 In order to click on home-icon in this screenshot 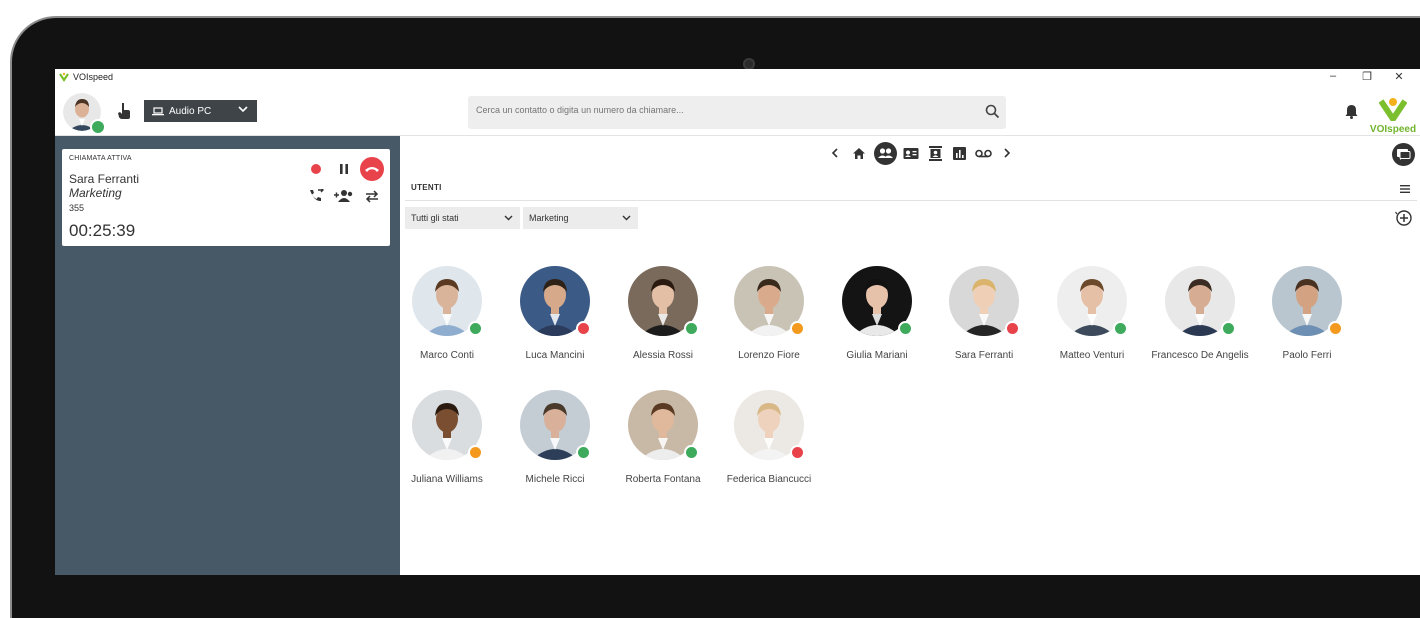, I will do `click(859, 153)`.